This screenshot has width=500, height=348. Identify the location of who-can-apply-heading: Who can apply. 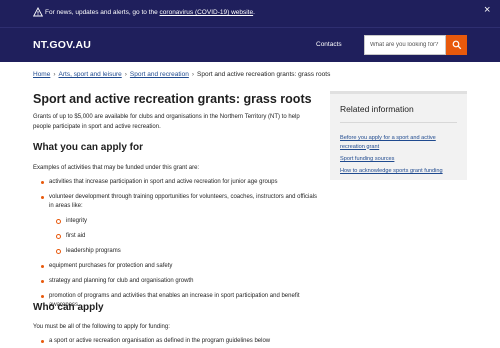
(68, 307).